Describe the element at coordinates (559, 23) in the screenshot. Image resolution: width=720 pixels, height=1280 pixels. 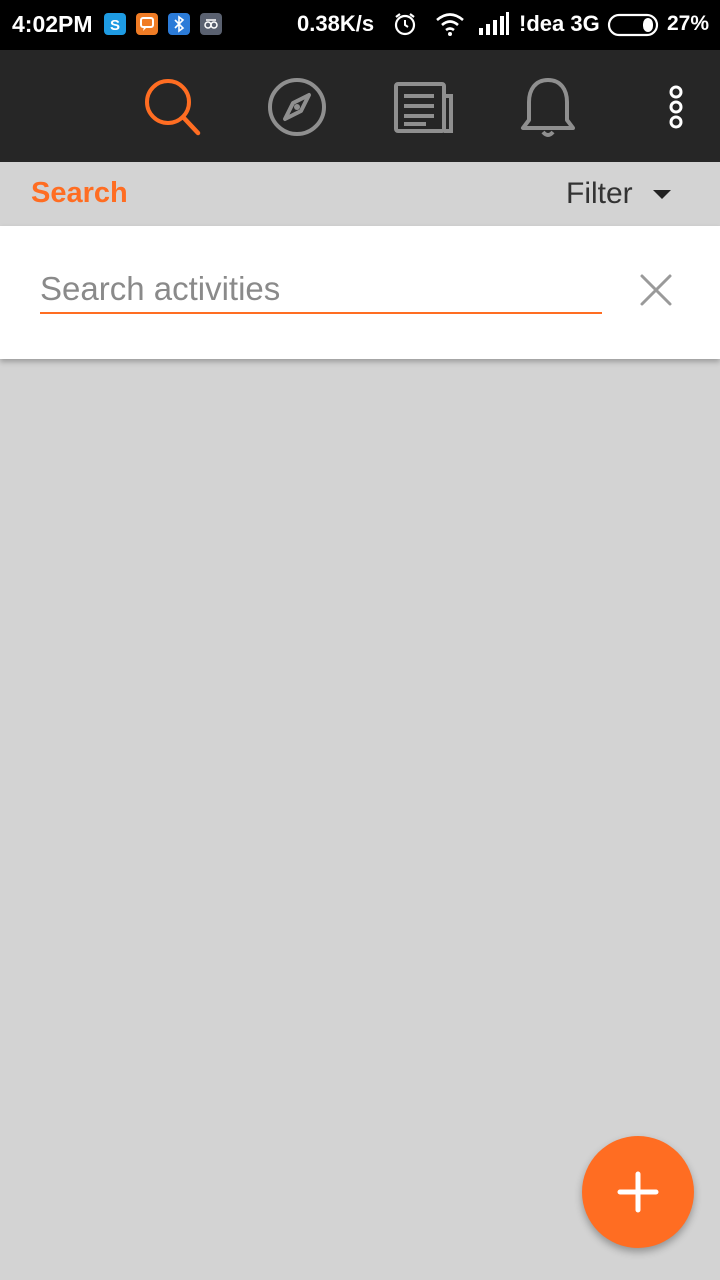
I see `carrier-label: !dea 3G` at that location.